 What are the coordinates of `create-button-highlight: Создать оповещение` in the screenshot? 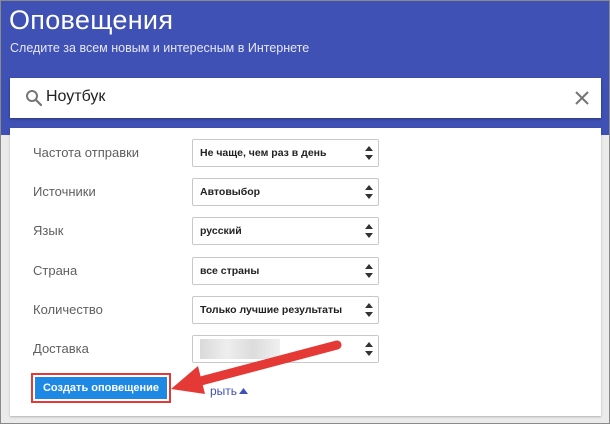 It's located at (101, 388).